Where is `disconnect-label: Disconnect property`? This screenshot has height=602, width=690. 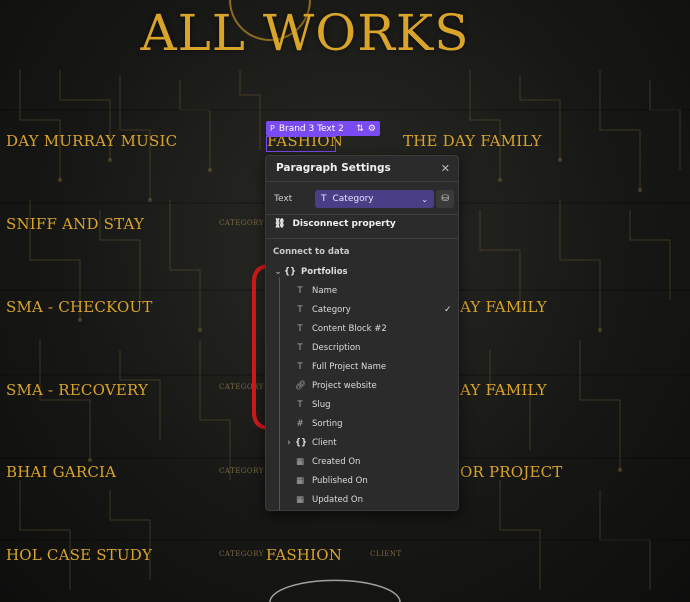
disconnect-label: Disconnect property is located at coordinates (344, 224).